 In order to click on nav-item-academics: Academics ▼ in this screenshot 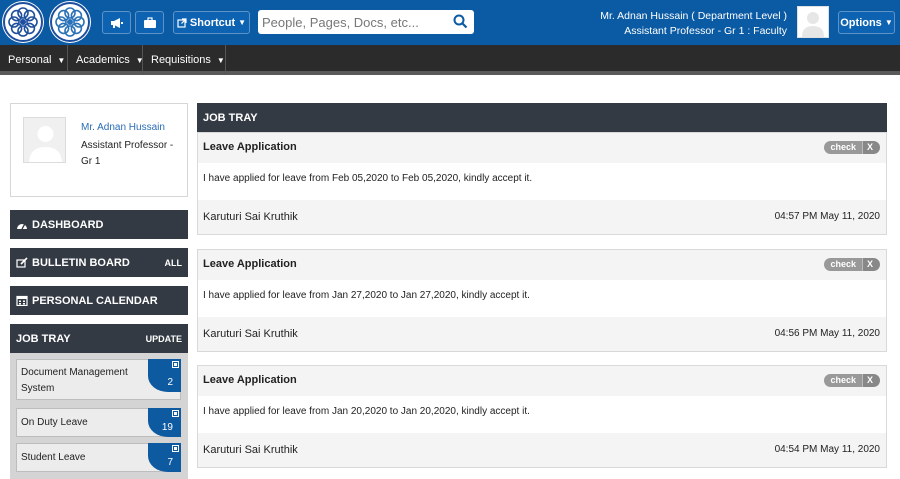, I will do `click(110, 60)`.